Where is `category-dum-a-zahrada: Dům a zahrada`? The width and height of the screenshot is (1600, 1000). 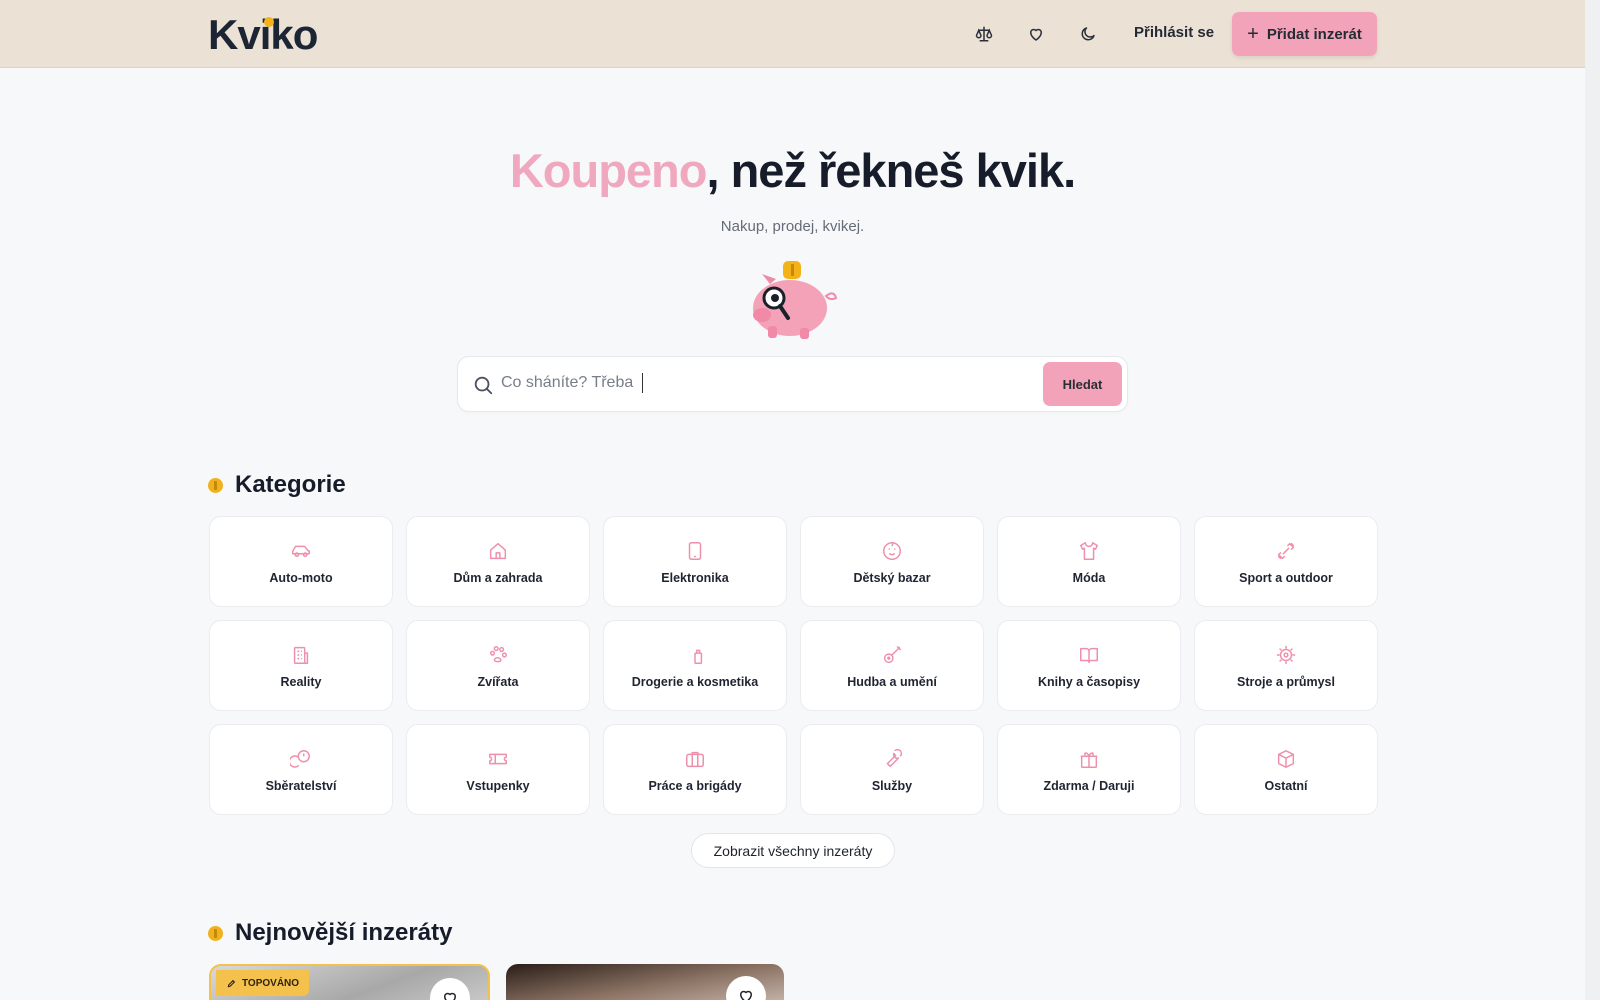 category-dum-a-zahrada: Dům a zahrada is located at coordinates (498, 561).